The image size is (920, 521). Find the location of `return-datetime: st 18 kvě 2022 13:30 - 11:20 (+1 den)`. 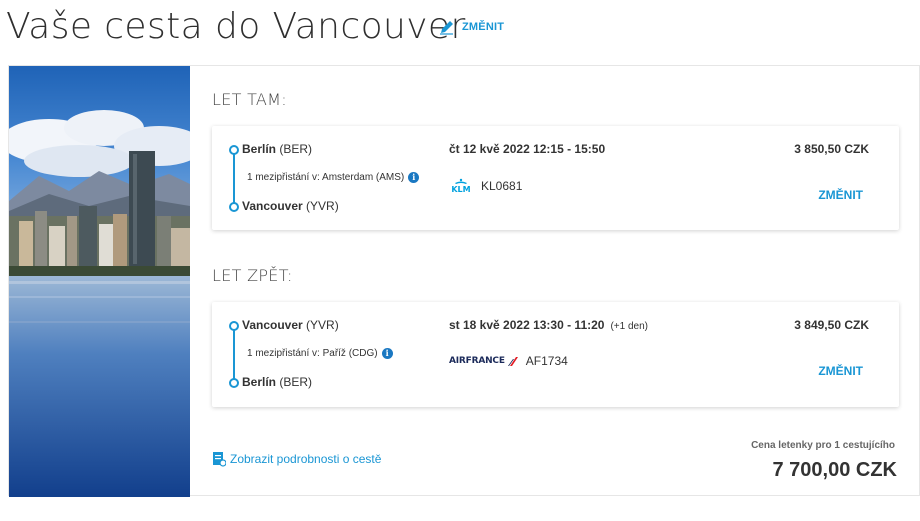

return-datetime: st 18 kvě 2022 13:30 - 11:20 (+1 den) is located at coordinates (548, 325).